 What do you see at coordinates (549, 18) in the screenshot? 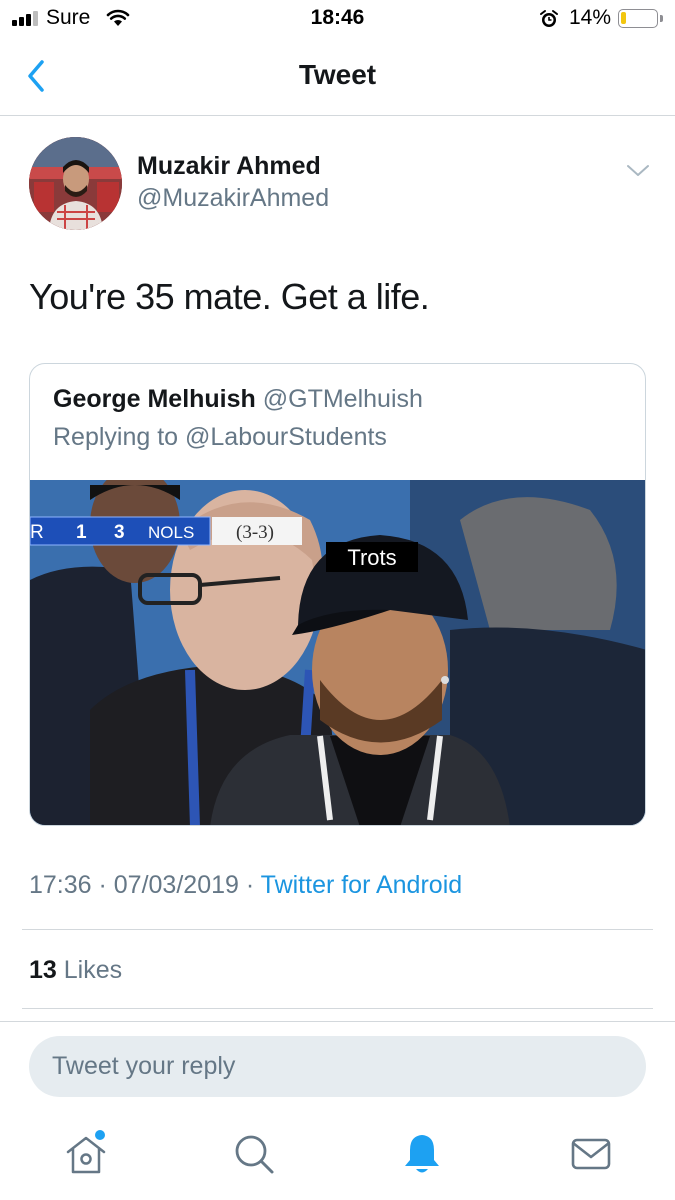
I see `alarm-icon` at bounding box center [549, 18].